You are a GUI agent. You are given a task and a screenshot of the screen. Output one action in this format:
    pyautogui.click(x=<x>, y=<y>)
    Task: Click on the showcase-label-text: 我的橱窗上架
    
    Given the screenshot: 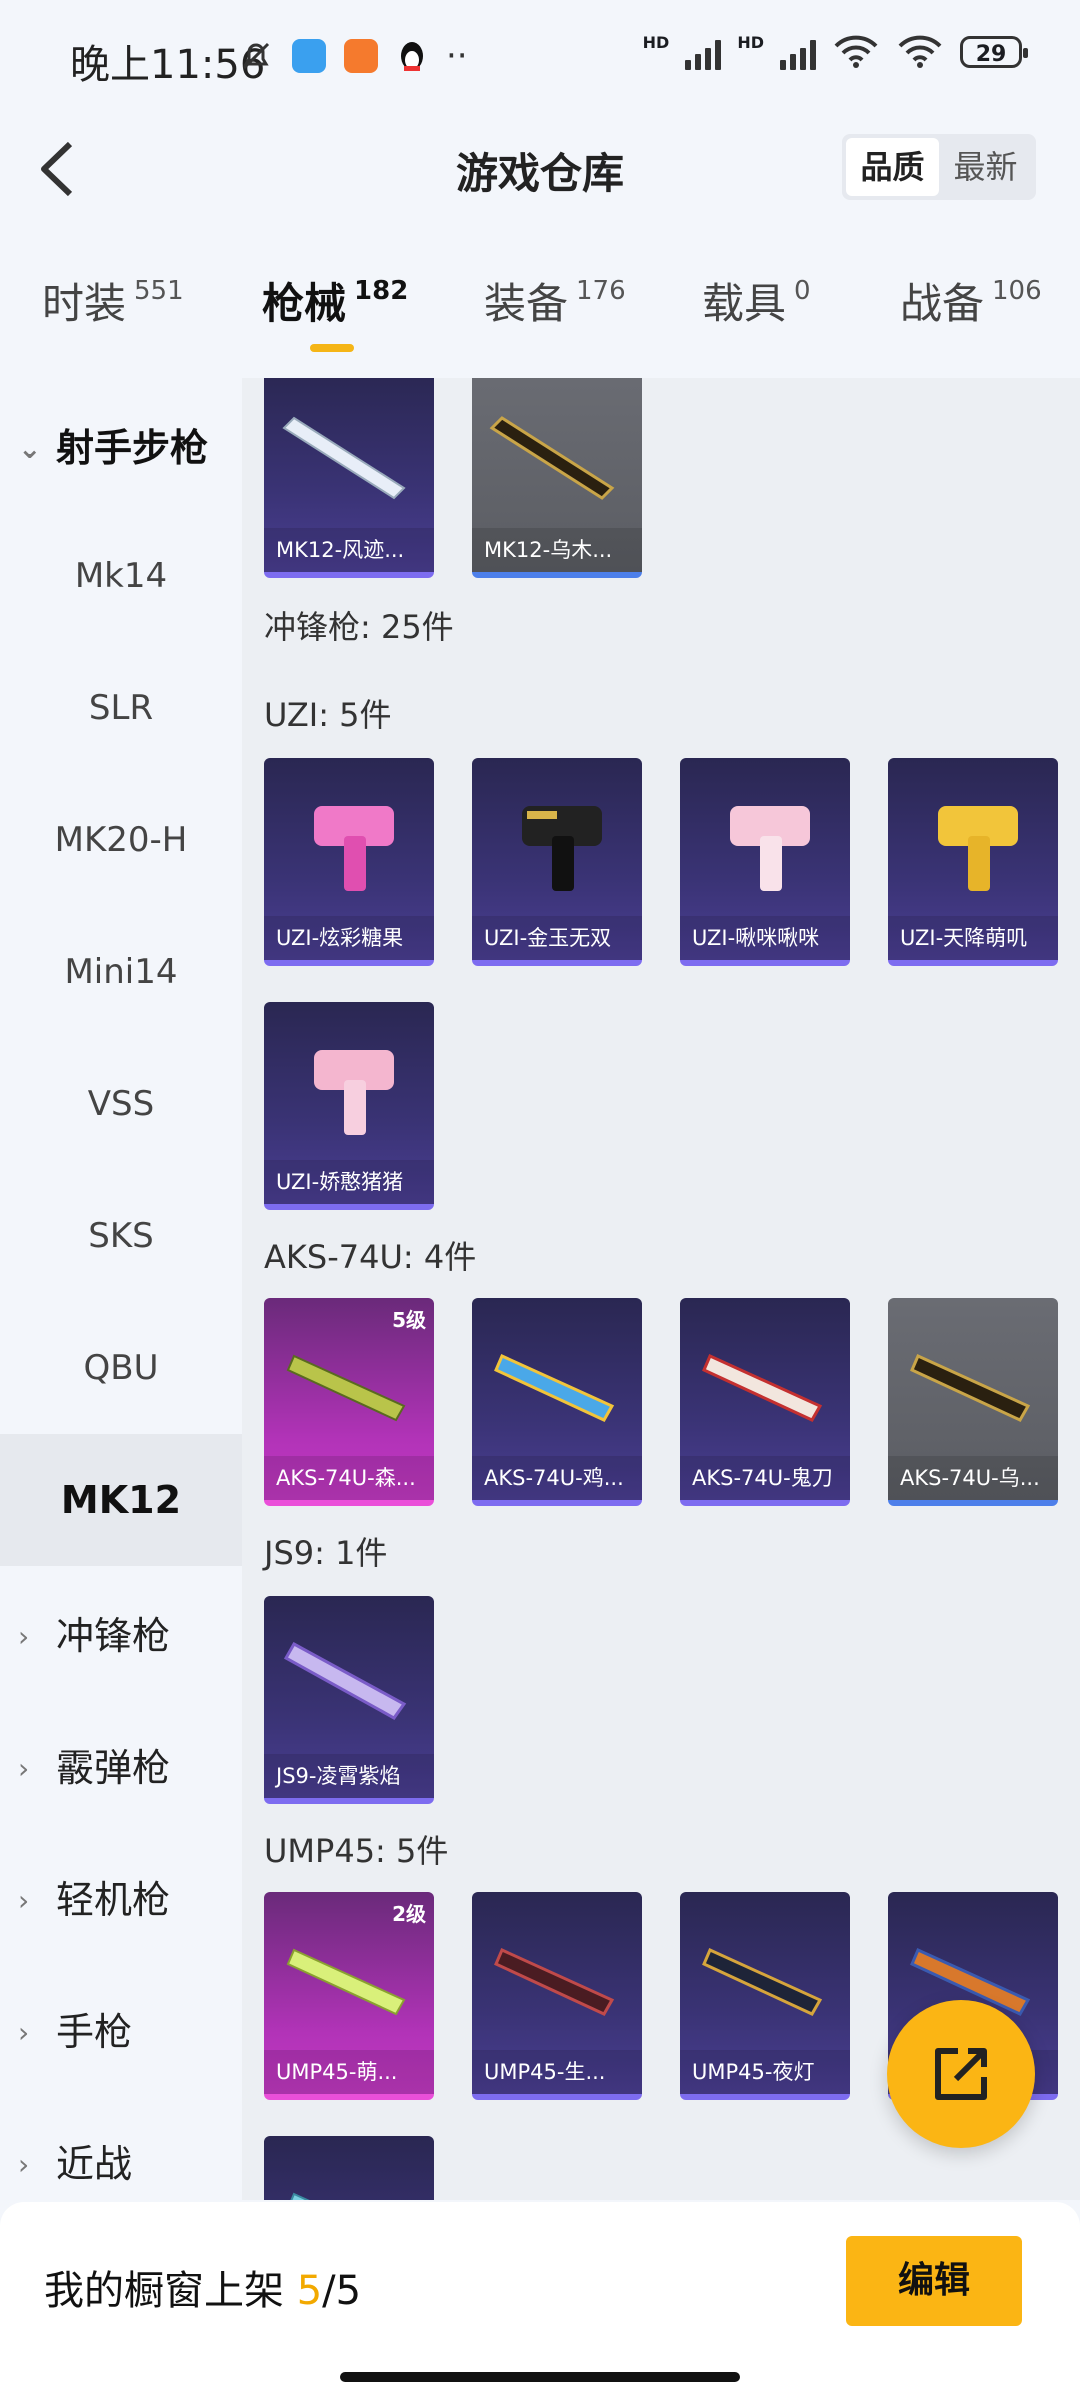 What is the action you would take?
    pyautogui.click(x=164, y=2291)
    